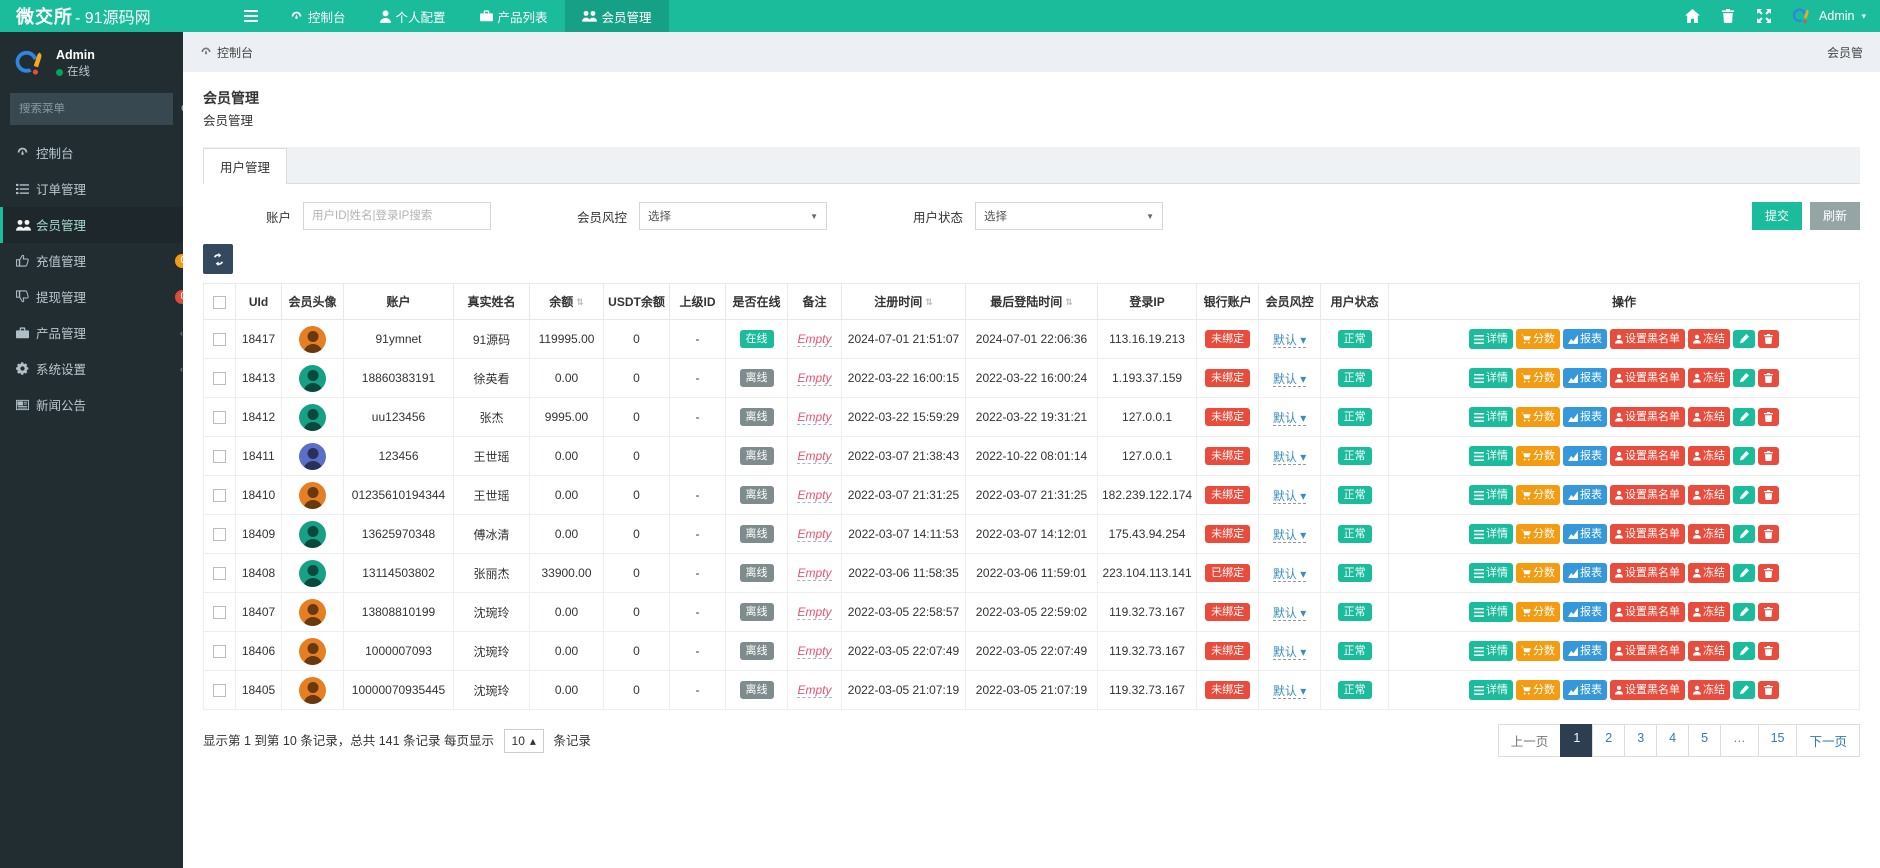  What do you see at coordinates (91, 369) in the screenshot?
I see `sidebar-item-settings: 系统设置 ‹` at bounding box center [91, 369].